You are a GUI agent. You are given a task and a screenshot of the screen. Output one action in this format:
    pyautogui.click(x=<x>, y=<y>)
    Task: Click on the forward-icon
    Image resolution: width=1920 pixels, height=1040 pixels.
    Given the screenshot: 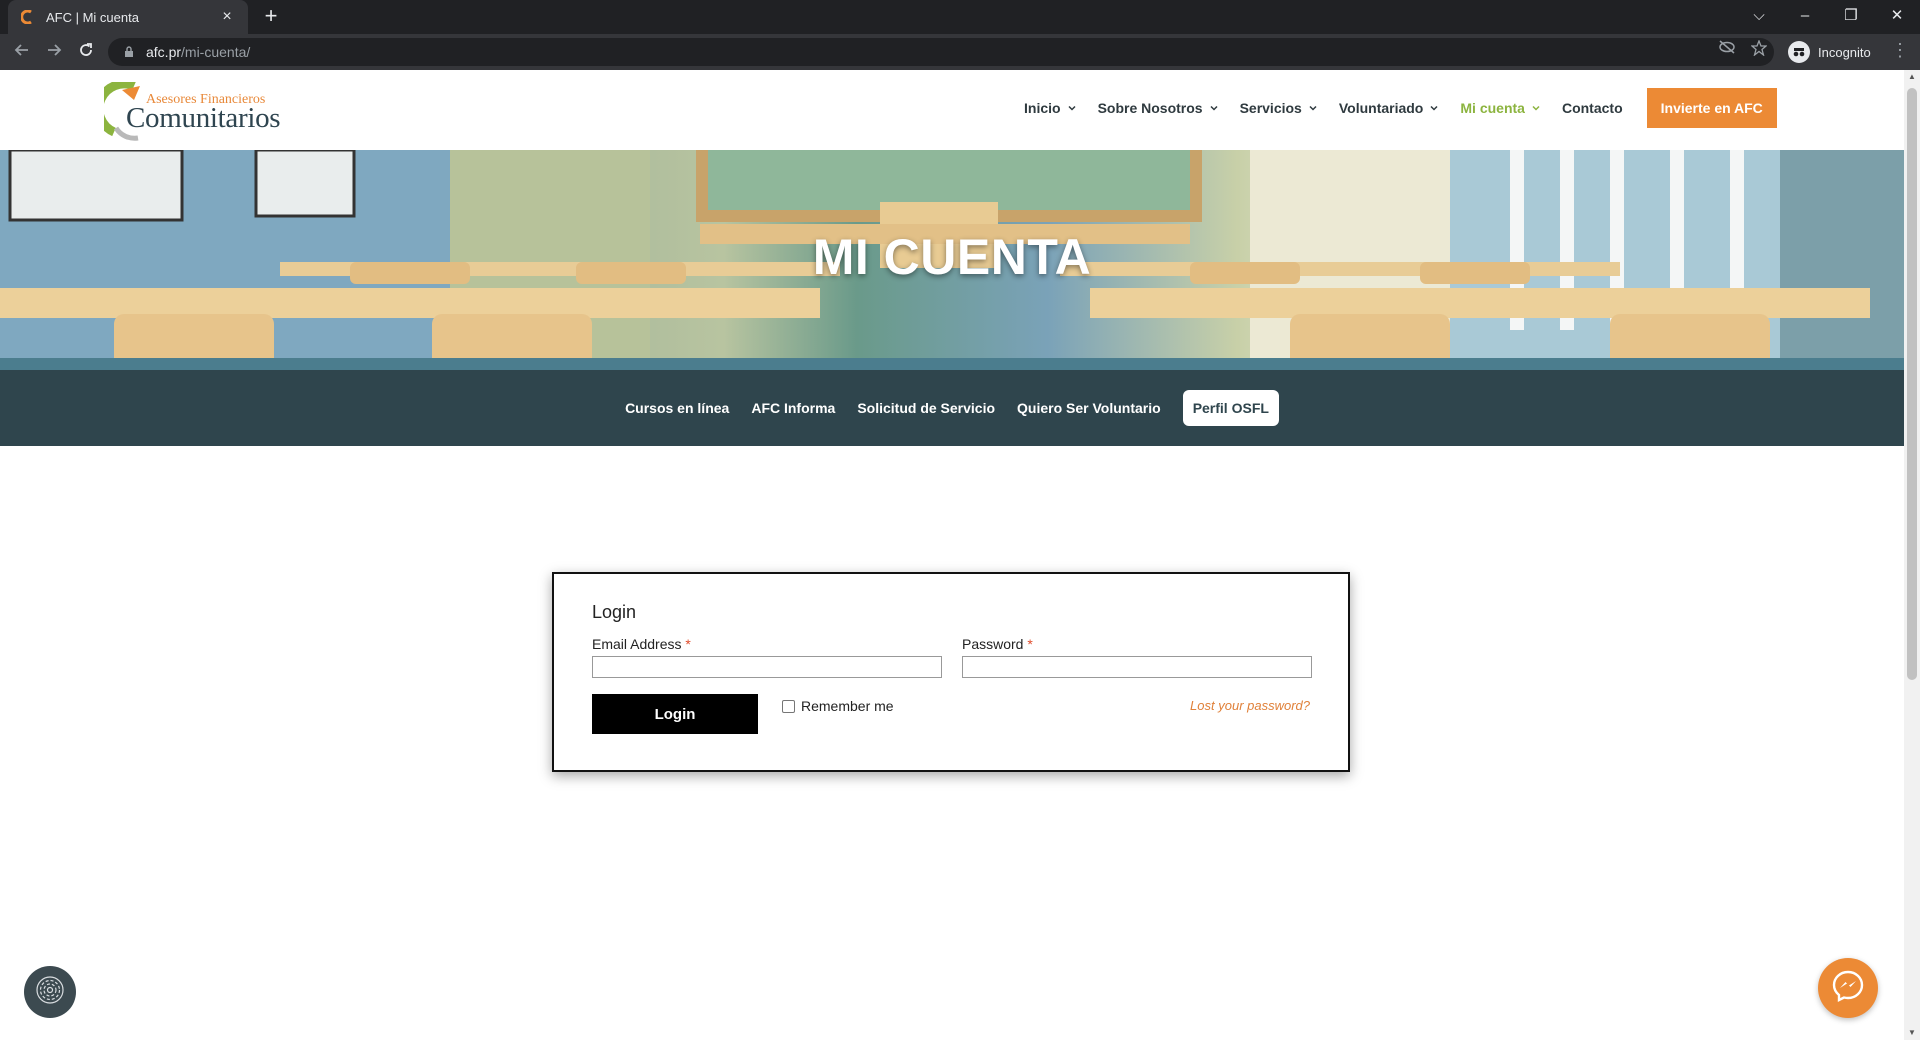 What is the action you would take?
    pyautogui.click(x=54, y=52)
    